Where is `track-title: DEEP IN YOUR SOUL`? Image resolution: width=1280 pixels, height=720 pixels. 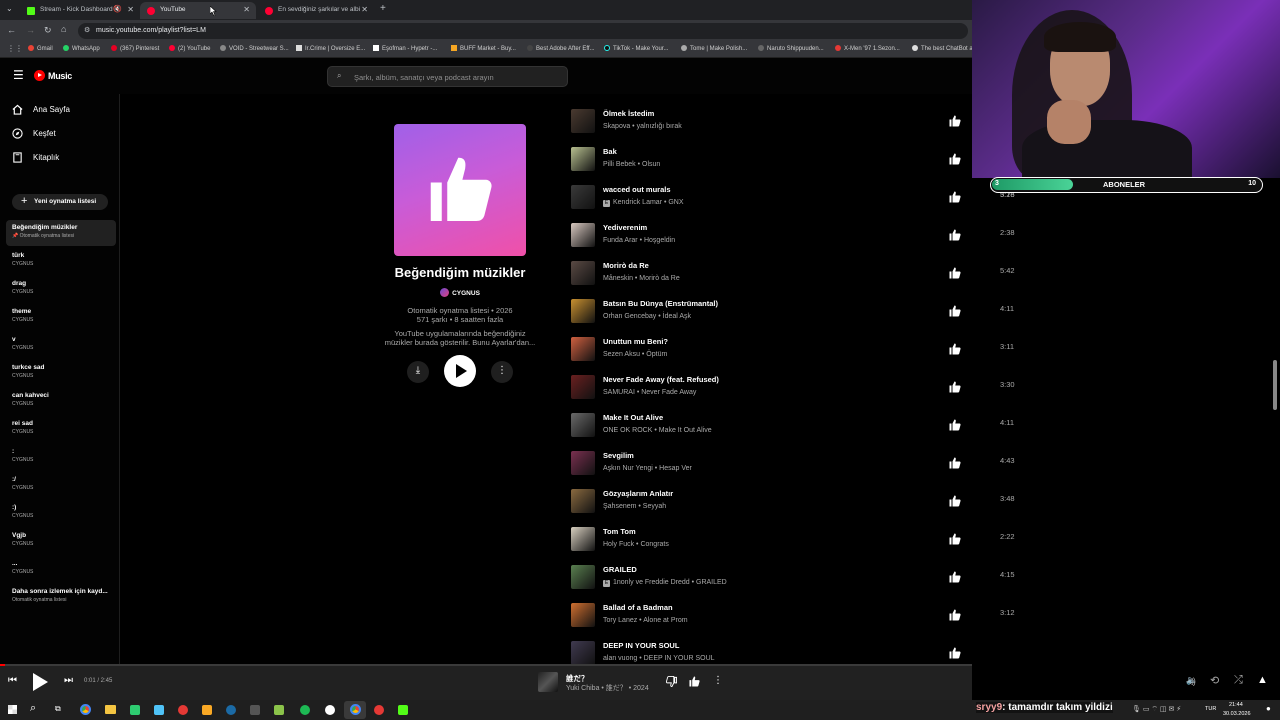 track-title: DEEP IN YOUR SOUL is located at coordinates (641, 645).